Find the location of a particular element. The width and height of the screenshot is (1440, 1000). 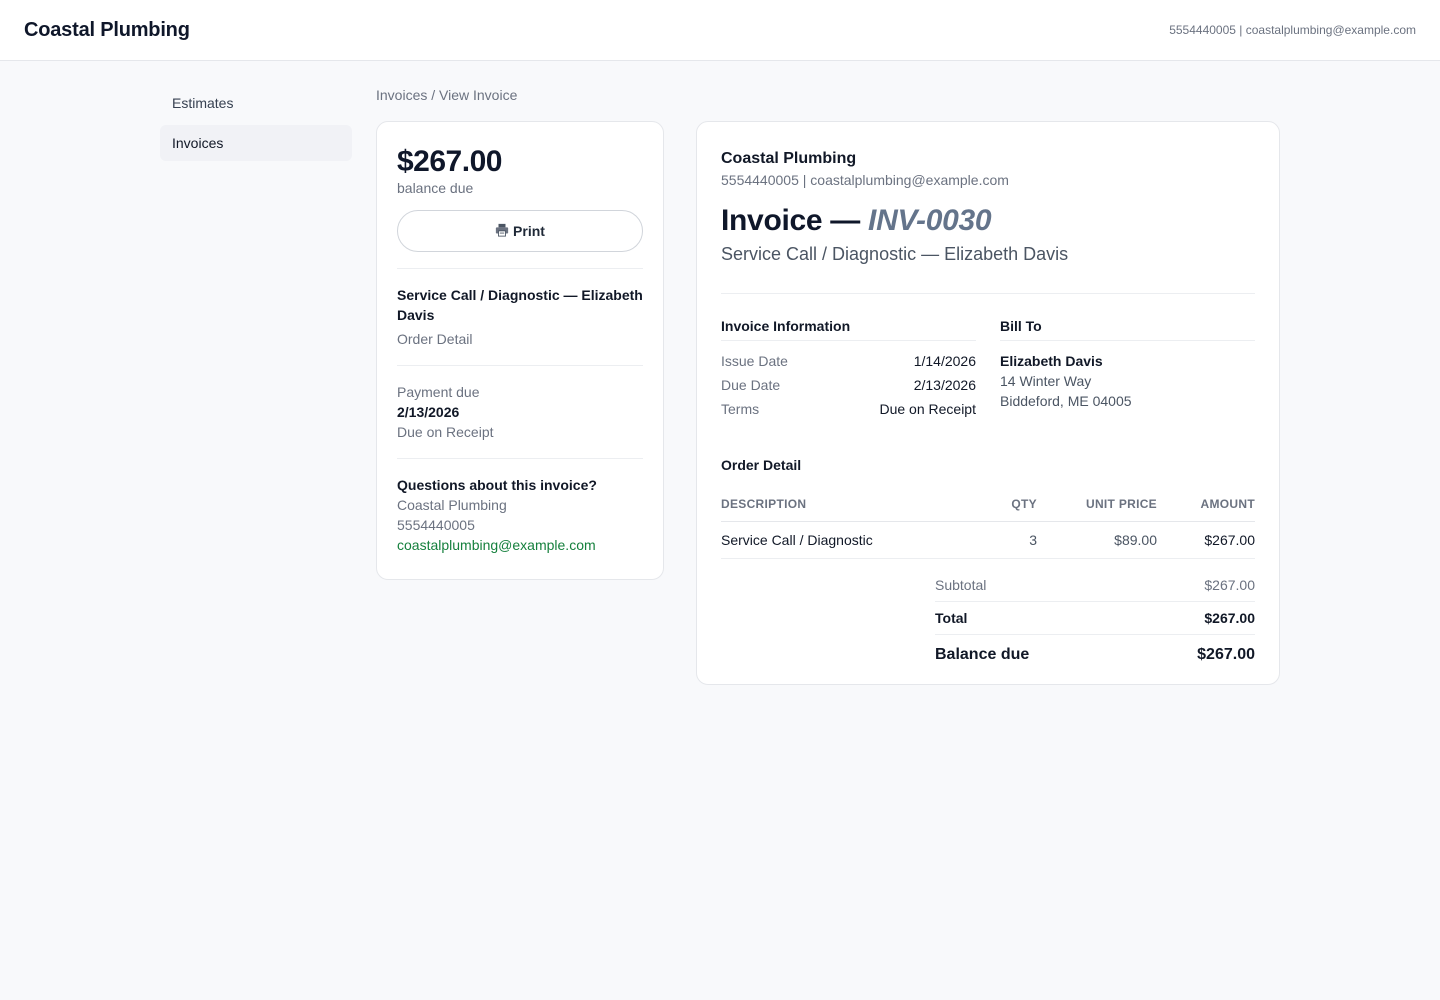

issue-date-label: Issue Date is located at coordinates (754, 361).